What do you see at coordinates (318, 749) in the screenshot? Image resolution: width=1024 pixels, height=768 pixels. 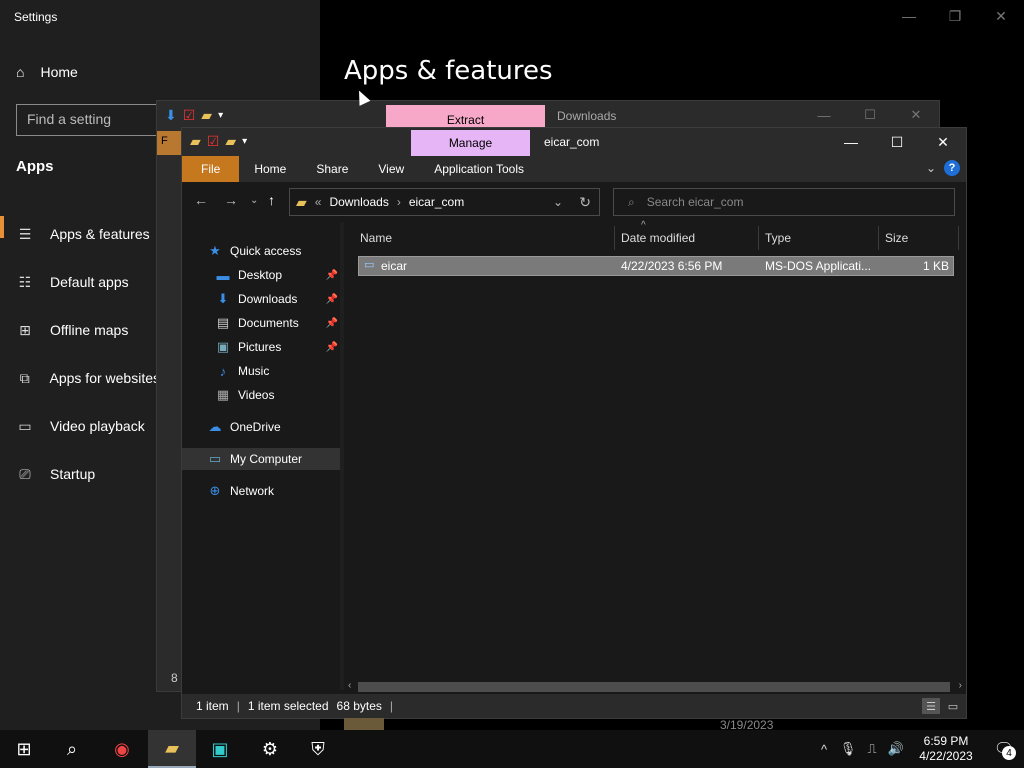 I see `security-button: ⛨` at bounding box center [318, 749].